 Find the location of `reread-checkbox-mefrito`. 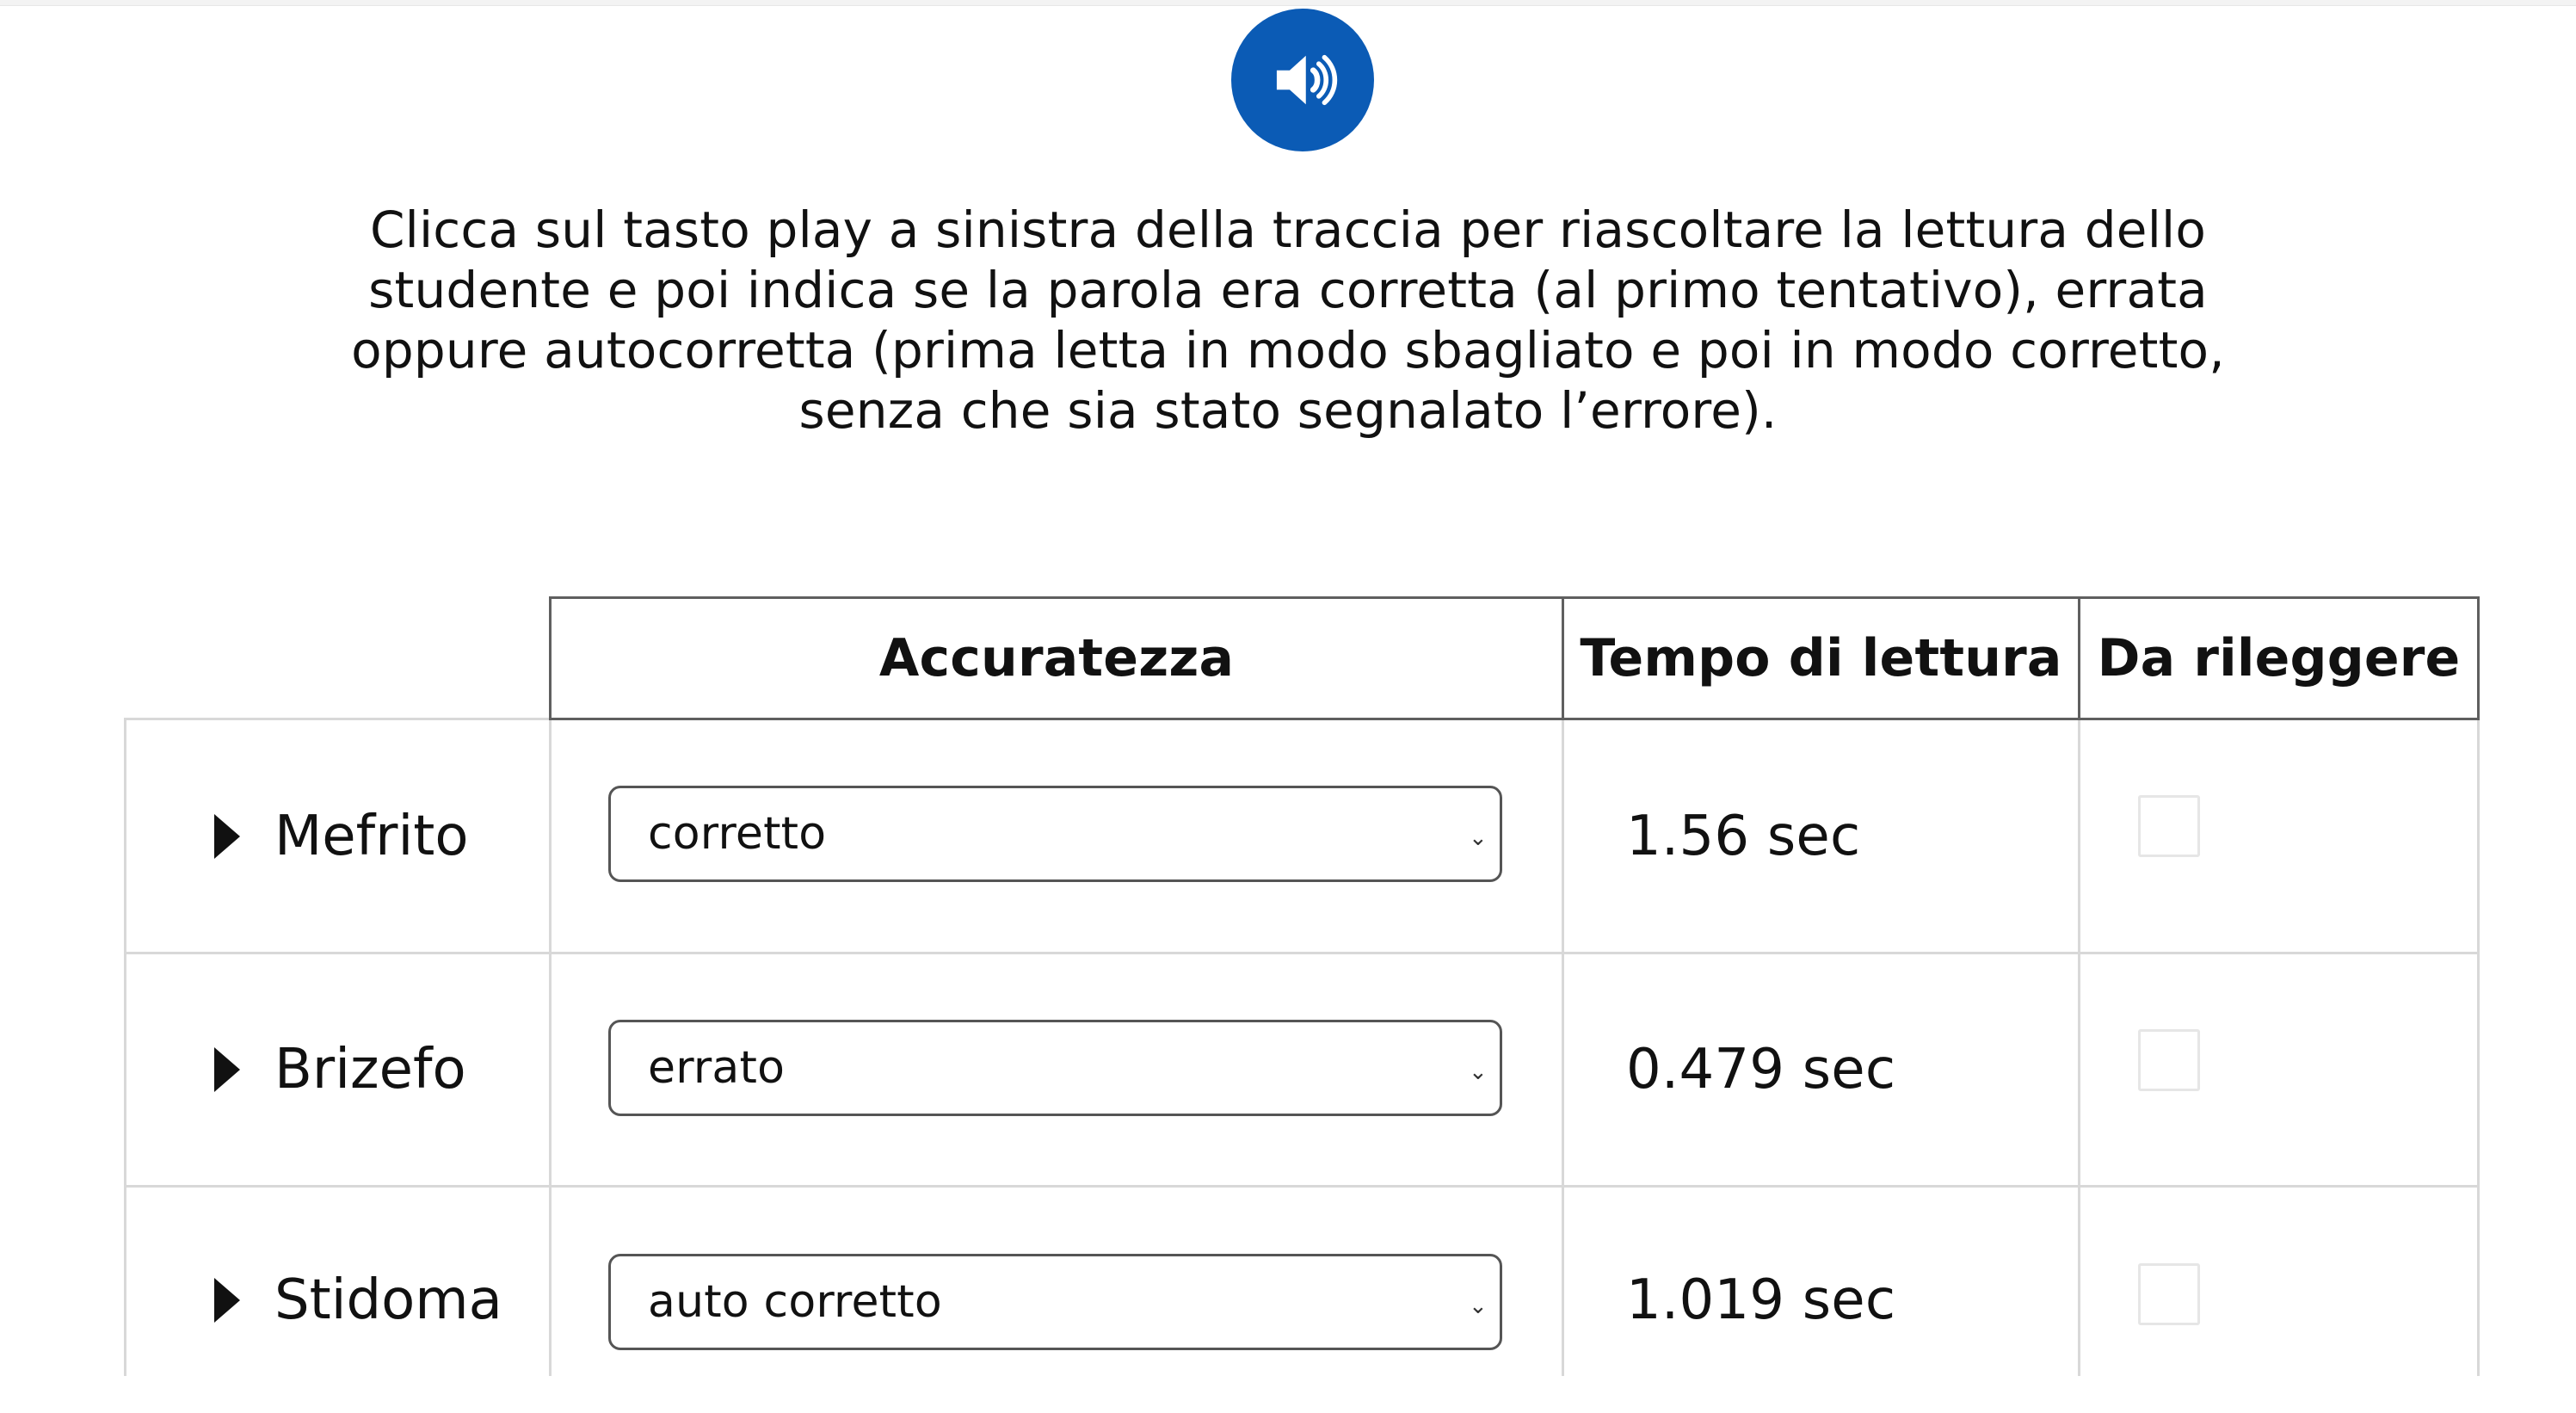

reread-checkbox-mefrito is located at coordinates (2169, 826).